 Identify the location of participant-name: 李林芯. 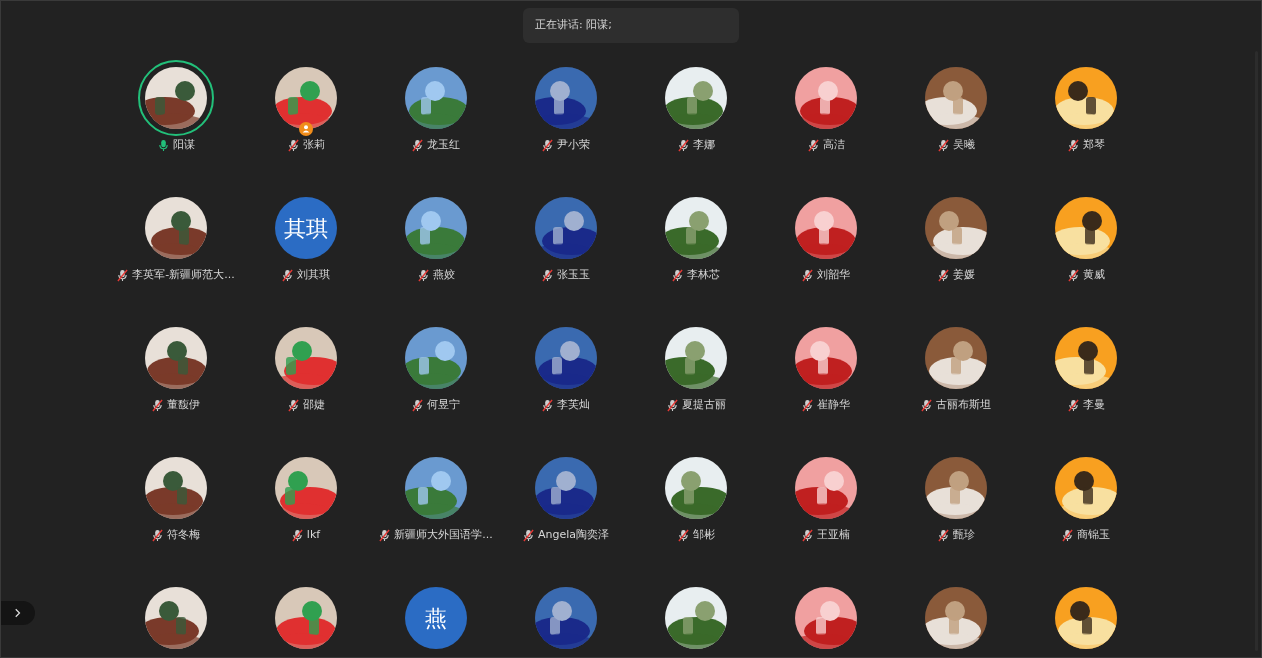
(703, 275).